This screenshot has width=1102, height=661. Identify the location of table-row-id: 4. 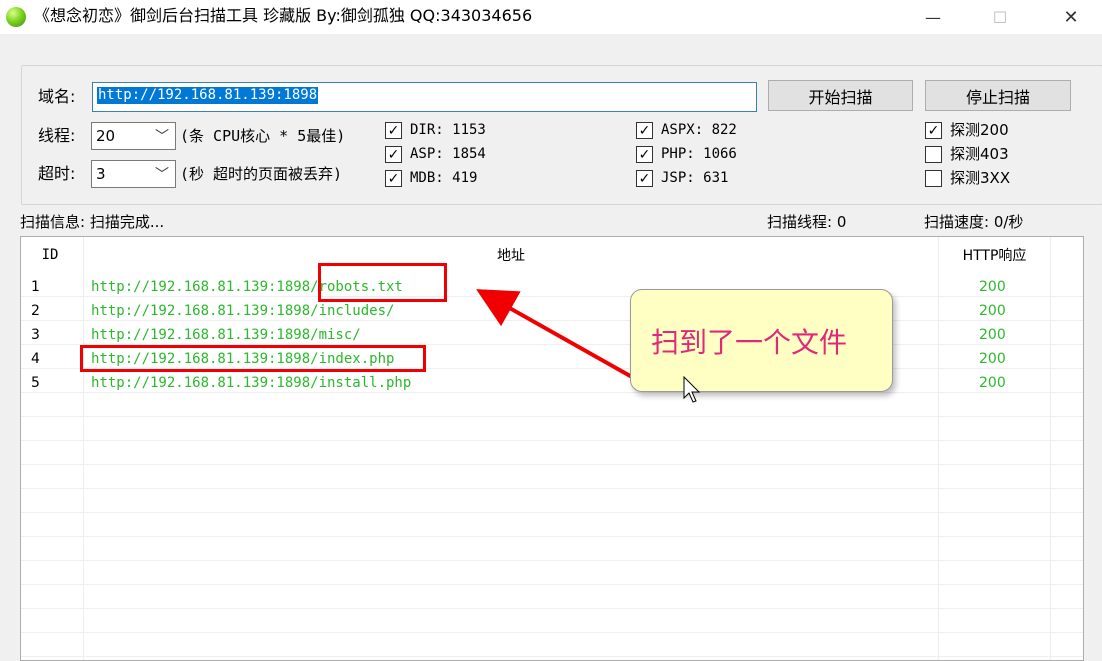
(35, 359).